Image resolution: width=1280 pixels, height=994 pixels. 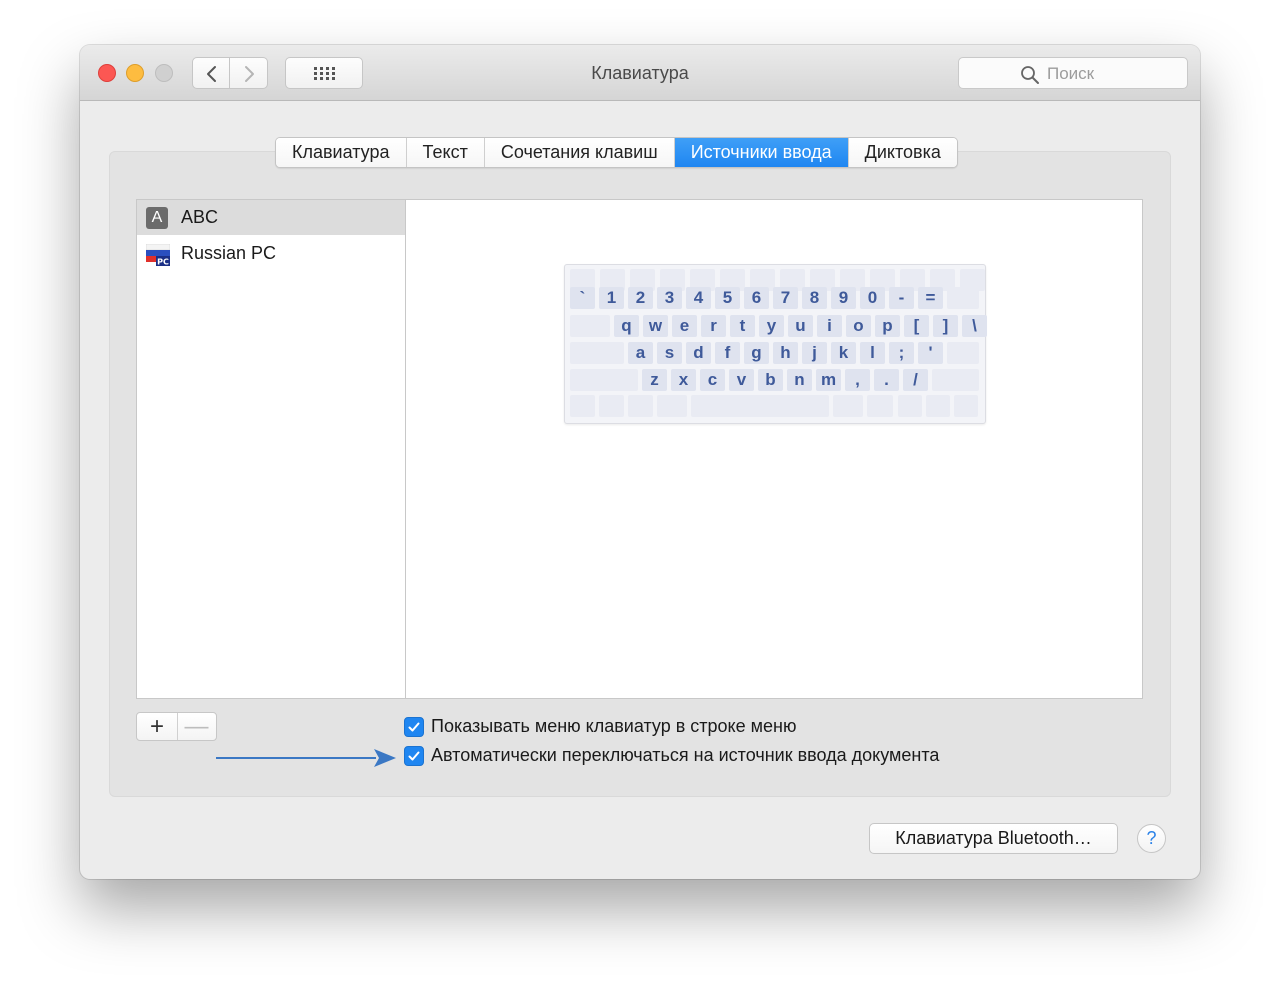 What do you see at coordinates (306, 758) in the screenshot?
I see `annotation-arrow-icon` at bounding box center [306, 758].